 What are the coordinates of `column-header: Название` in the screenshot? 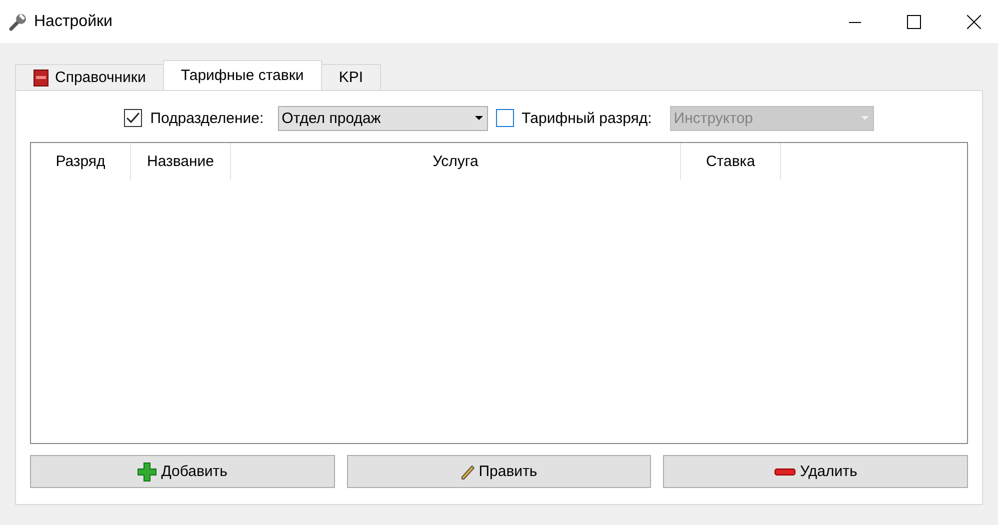 It's located at (181, 161).